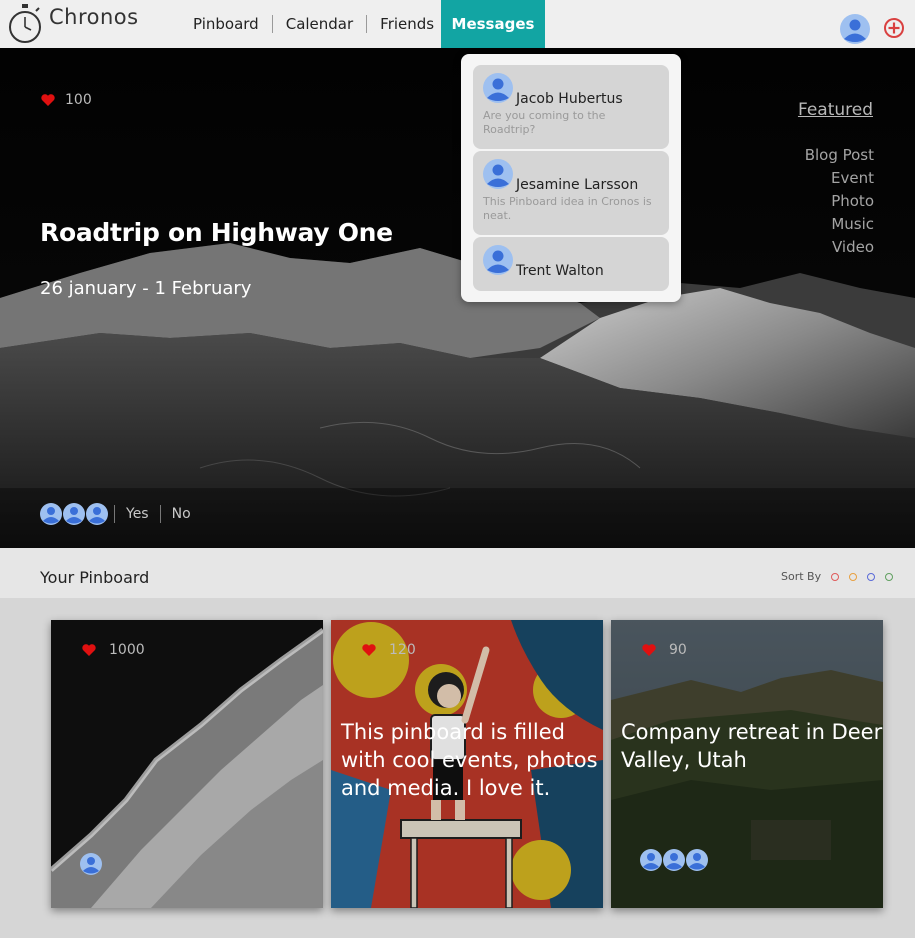 The image size is (915, 938). I want to click on card-like-count: 1000, so click(127, 650).